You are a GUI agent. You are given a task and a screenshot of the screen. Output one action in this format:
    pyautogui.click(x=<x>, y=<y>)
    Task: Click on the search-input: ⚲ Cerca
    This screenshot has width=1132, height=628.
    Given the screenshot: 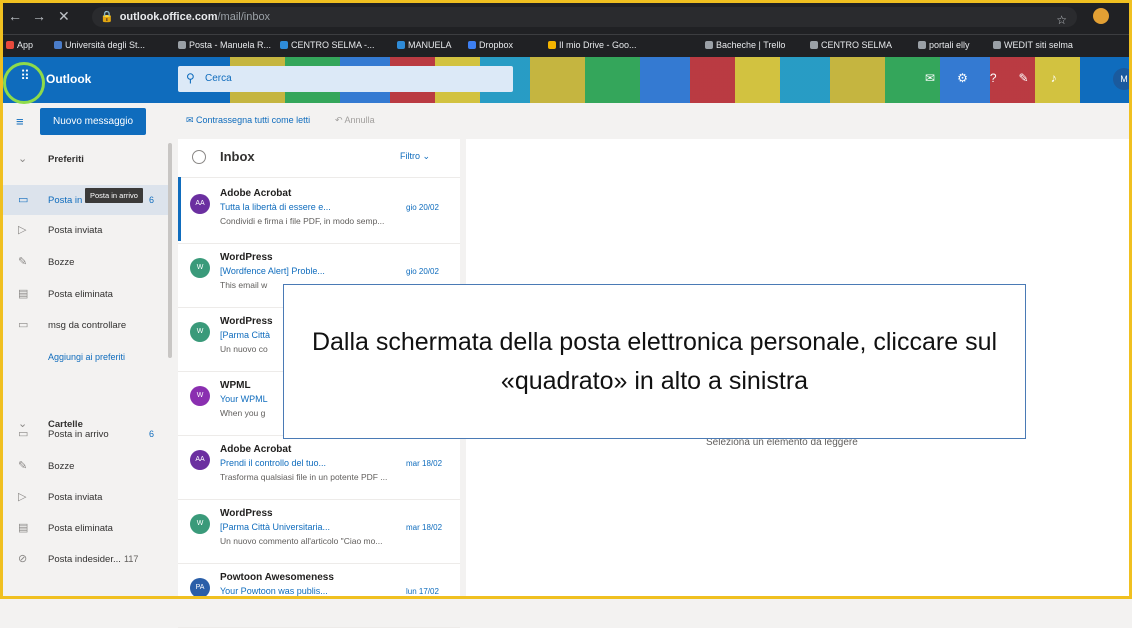 What is the action you would take?
    pyautogui.click(x=345, y=79)
    